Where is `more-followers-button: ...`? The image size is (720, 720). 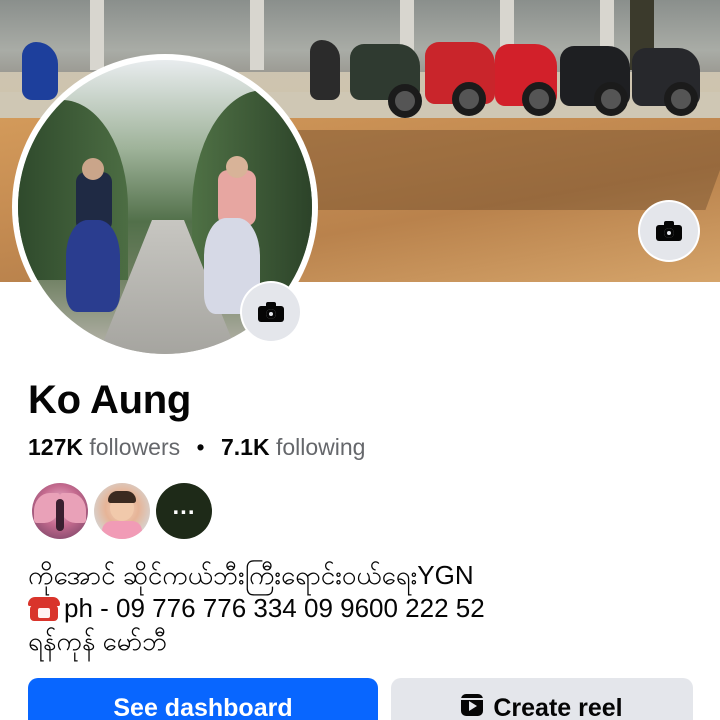
more-followers-button: ... is located at coordinates (184, 511).